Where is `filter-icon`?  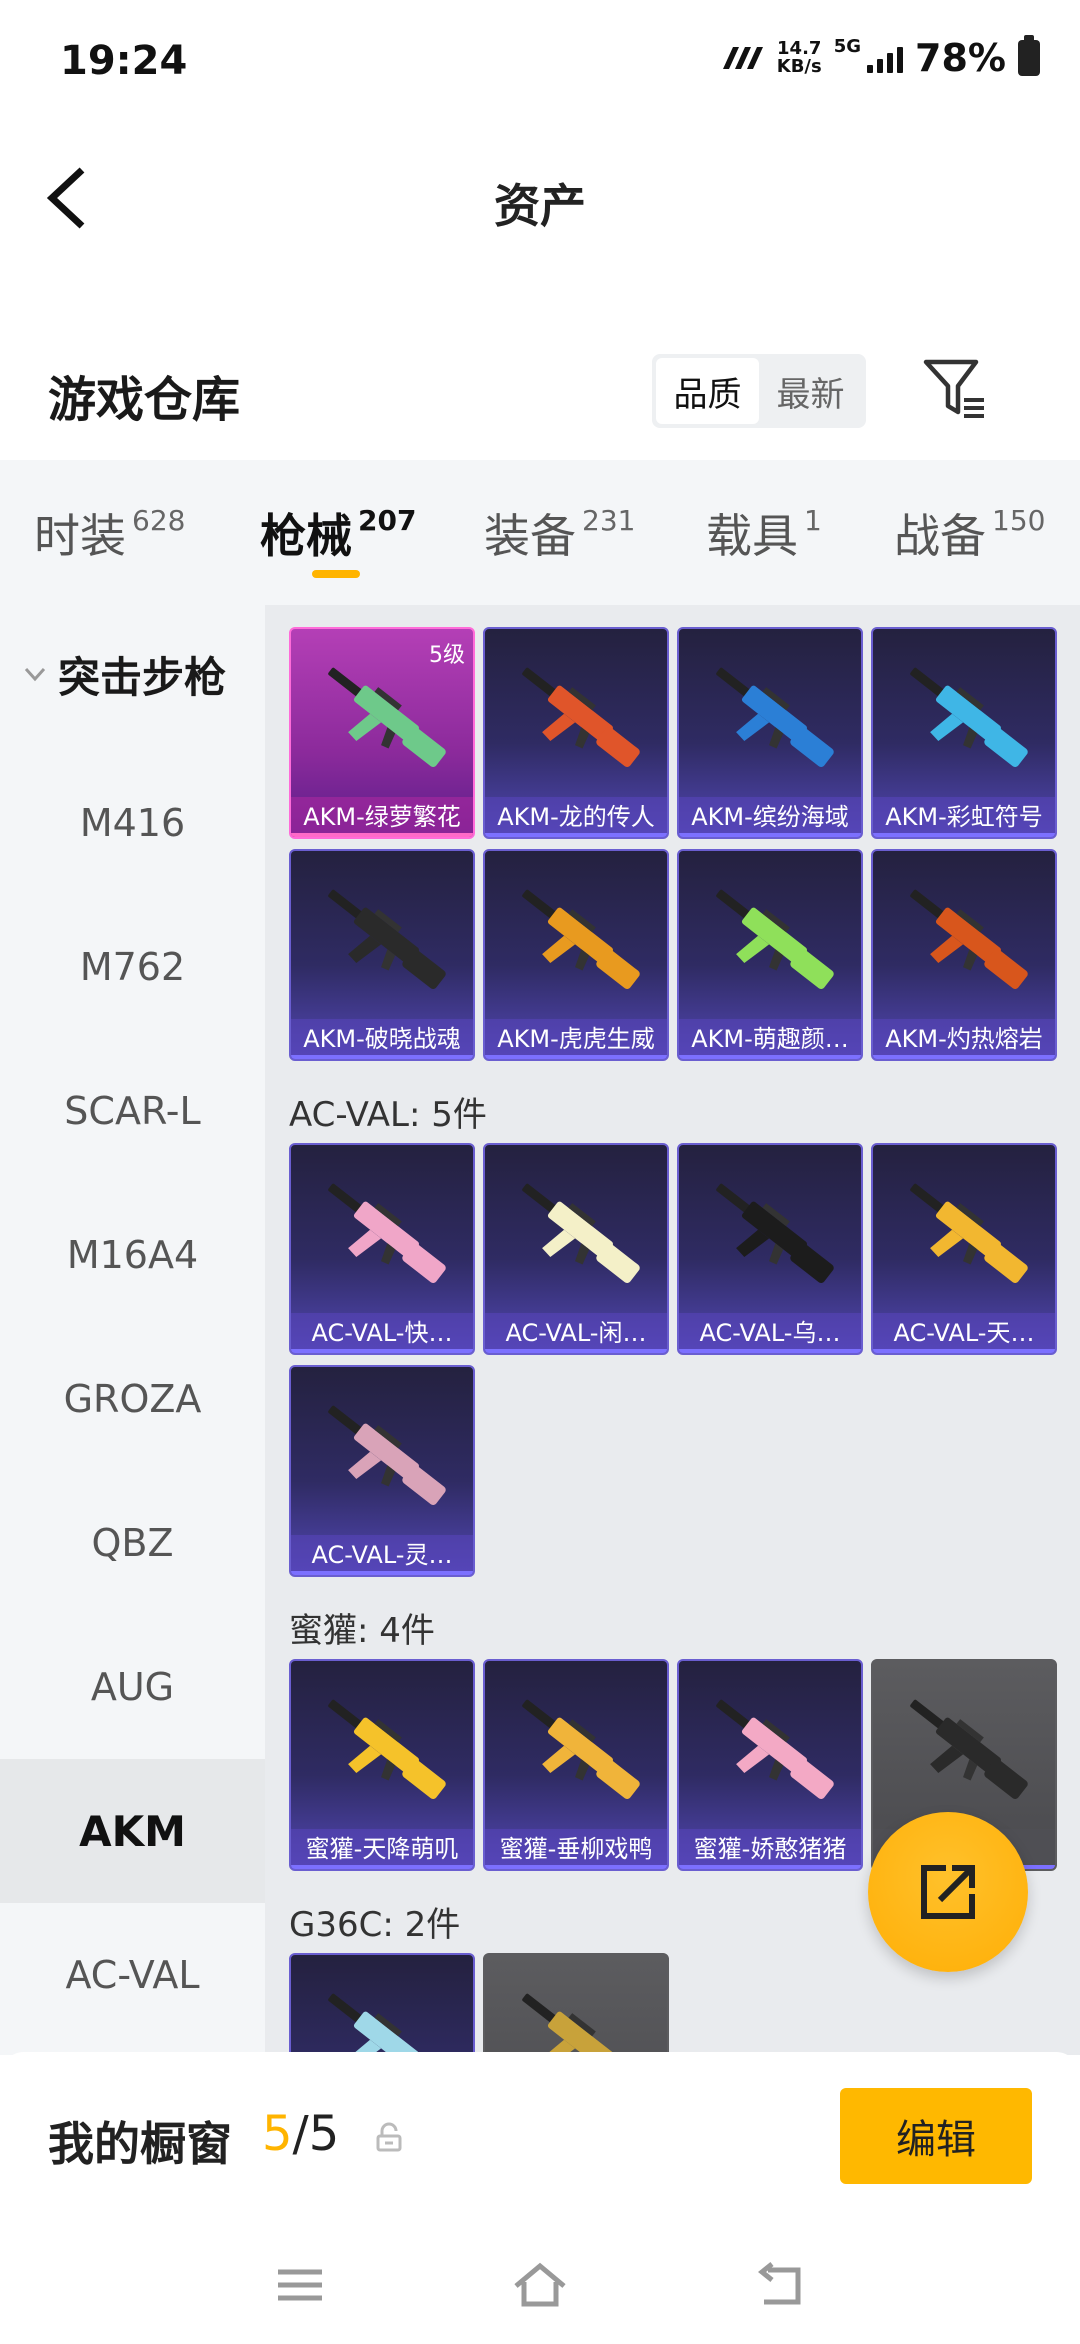
filter-icon is located at coordinates (955, 389).